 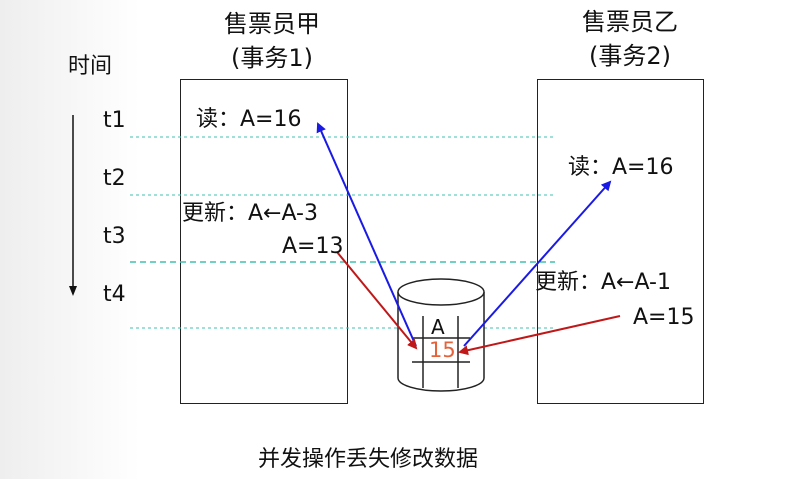 I want to click on t2-update-op: 更新：A←A-1, so click(x=603, y=282).